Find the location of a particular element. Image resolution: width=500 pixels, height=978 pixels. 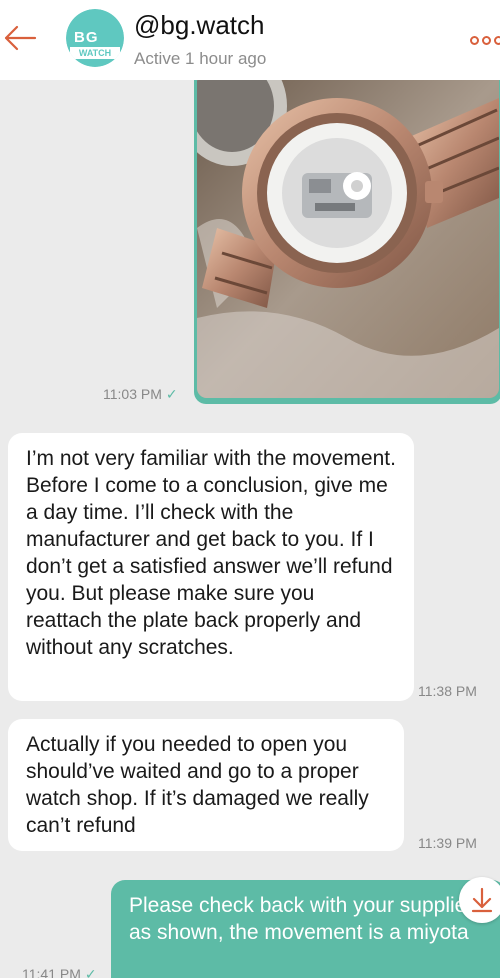

more-dots-icon is located at coordinates (474, 40).